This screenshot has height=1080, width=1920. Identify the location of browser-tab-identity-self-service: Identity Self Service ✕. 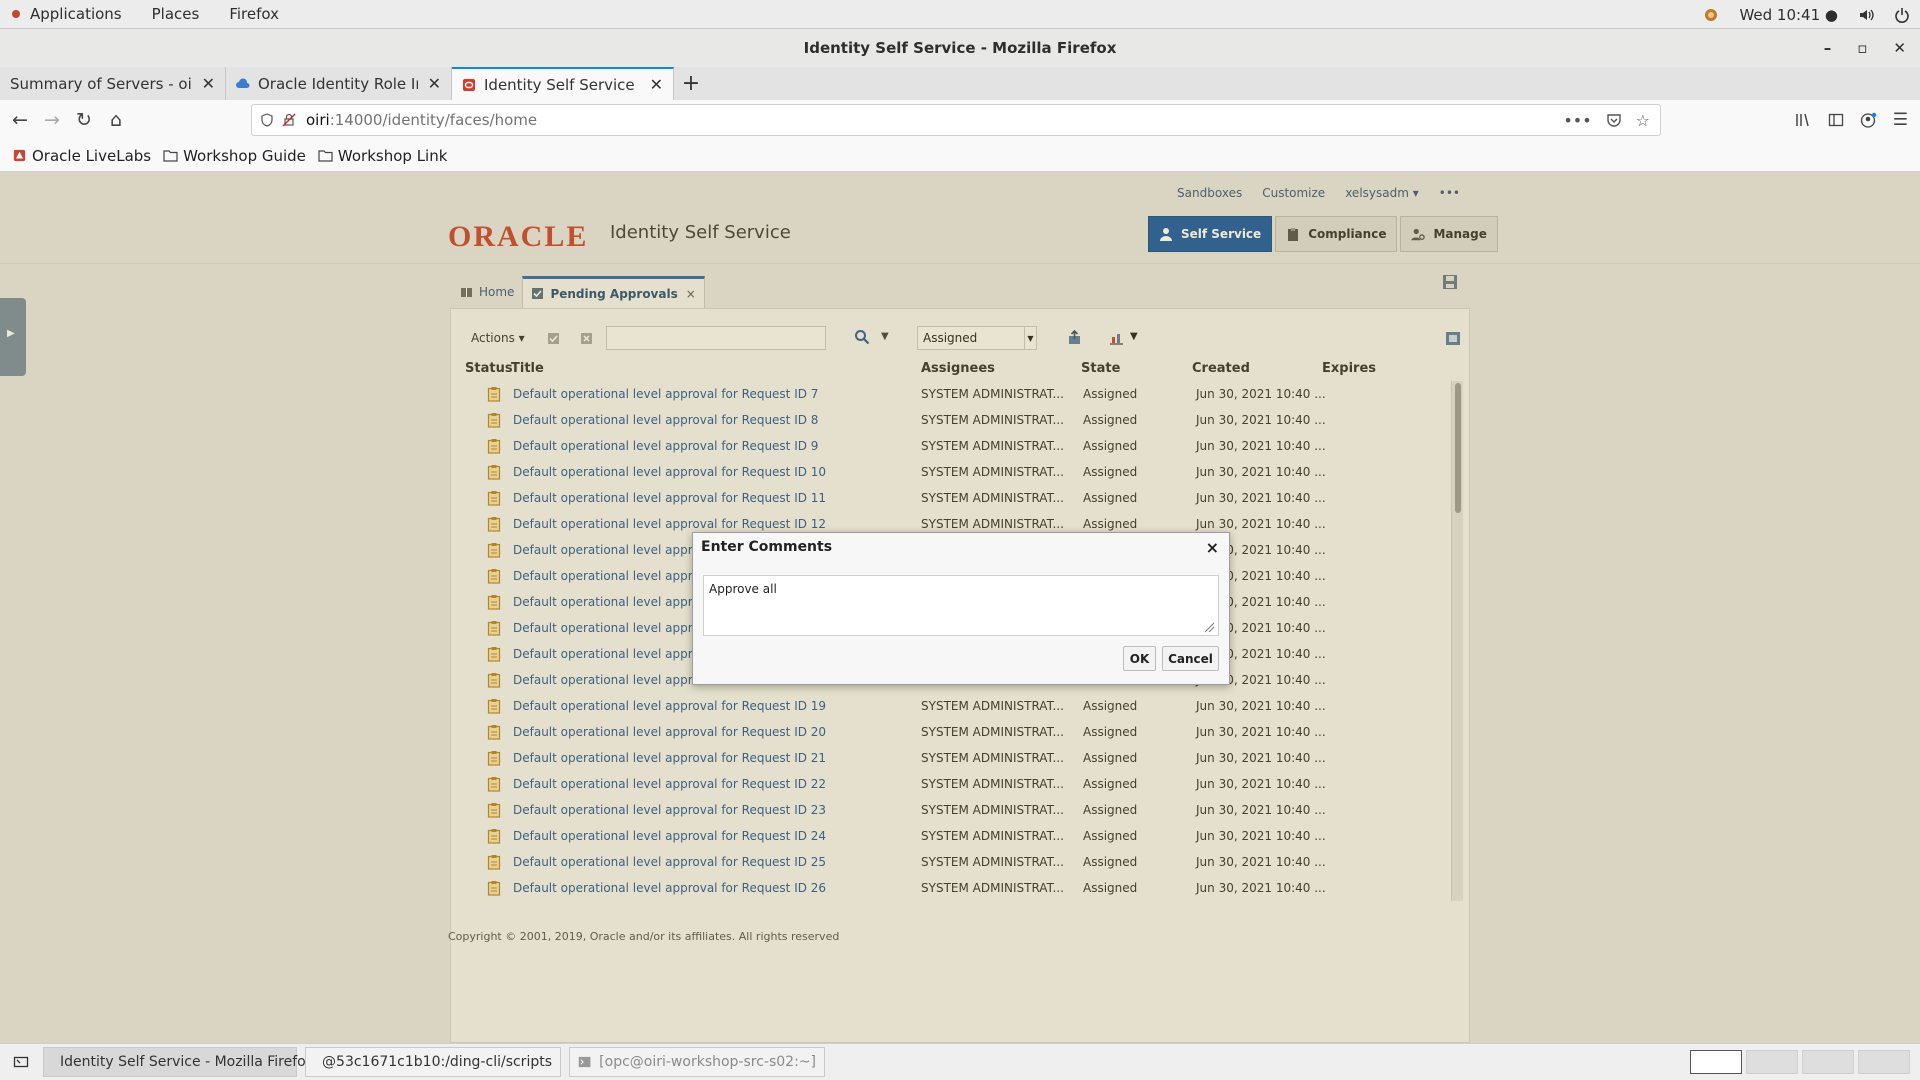
(563, 83).